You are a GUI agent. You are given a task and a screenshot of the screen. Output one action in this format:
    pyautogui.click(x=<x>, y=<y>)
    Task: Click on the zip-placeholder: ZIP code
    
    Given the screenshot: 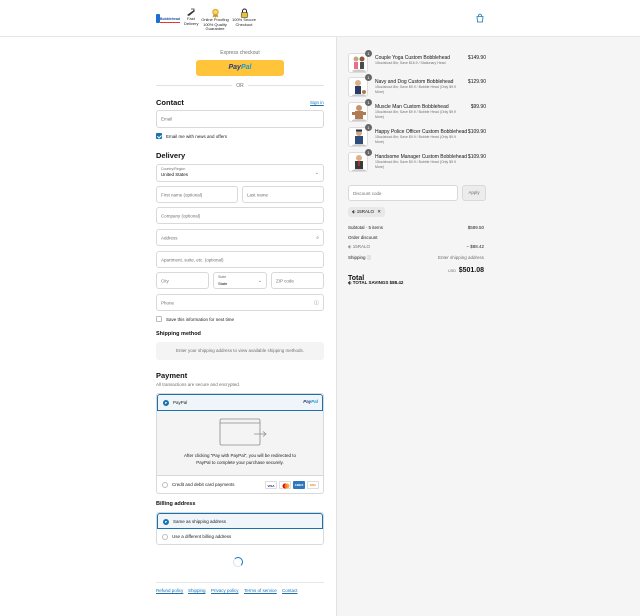 What is the action you would take?
    pyautogui.click(x=285, y=280)
    